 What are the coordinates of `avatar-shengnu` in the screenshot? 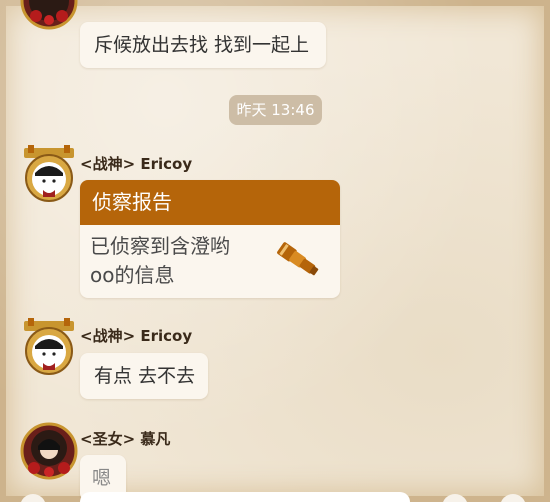 It's located at (49, 451).